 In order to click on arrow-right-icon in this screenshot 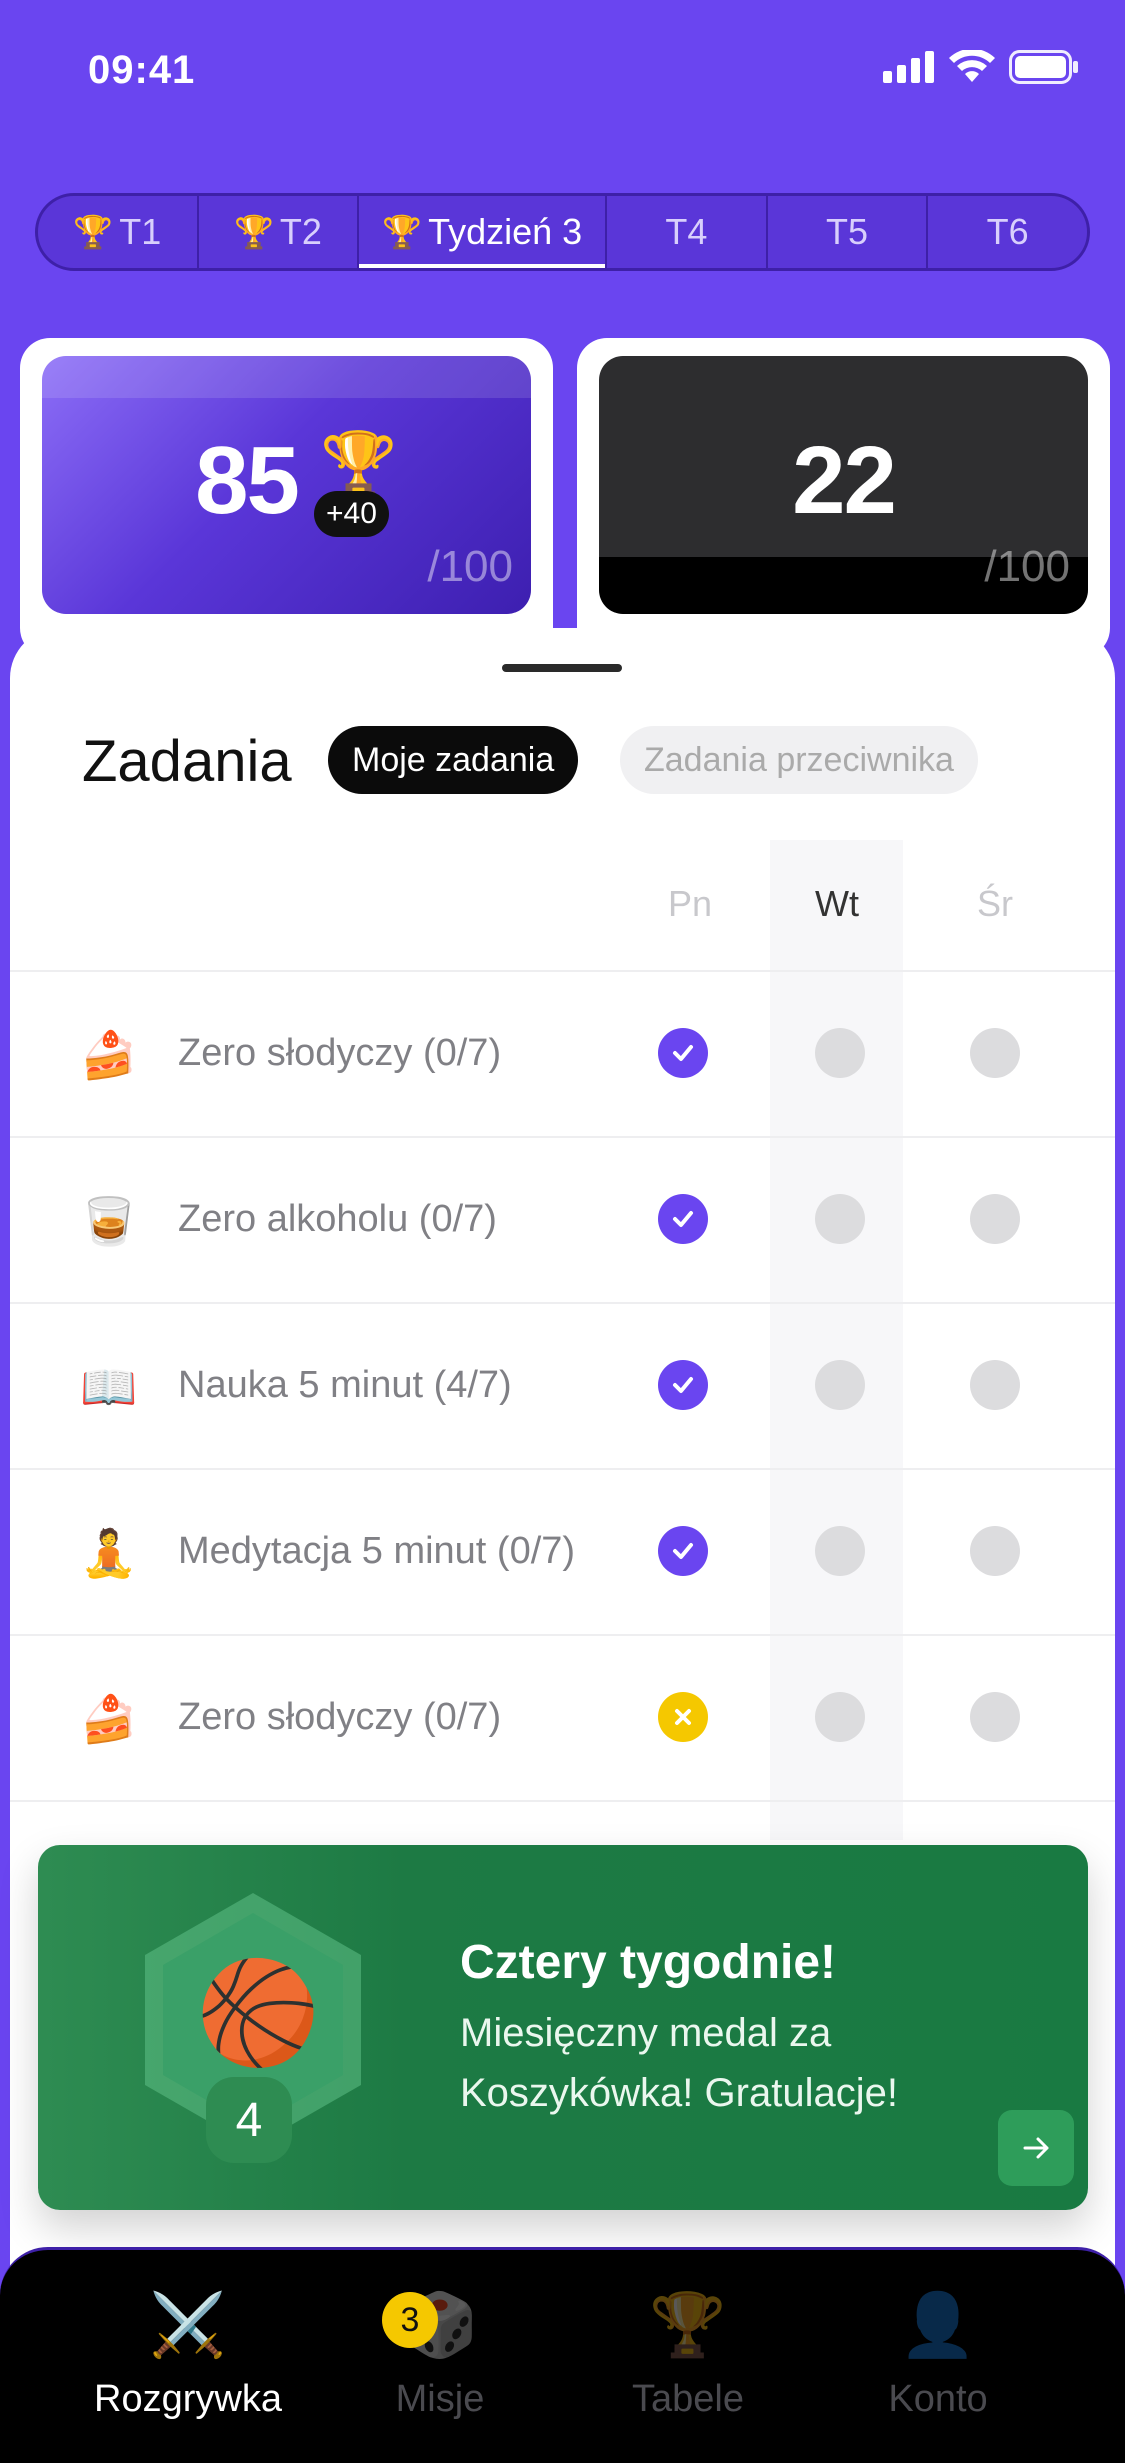, I will do `click(1036, 2148)`.